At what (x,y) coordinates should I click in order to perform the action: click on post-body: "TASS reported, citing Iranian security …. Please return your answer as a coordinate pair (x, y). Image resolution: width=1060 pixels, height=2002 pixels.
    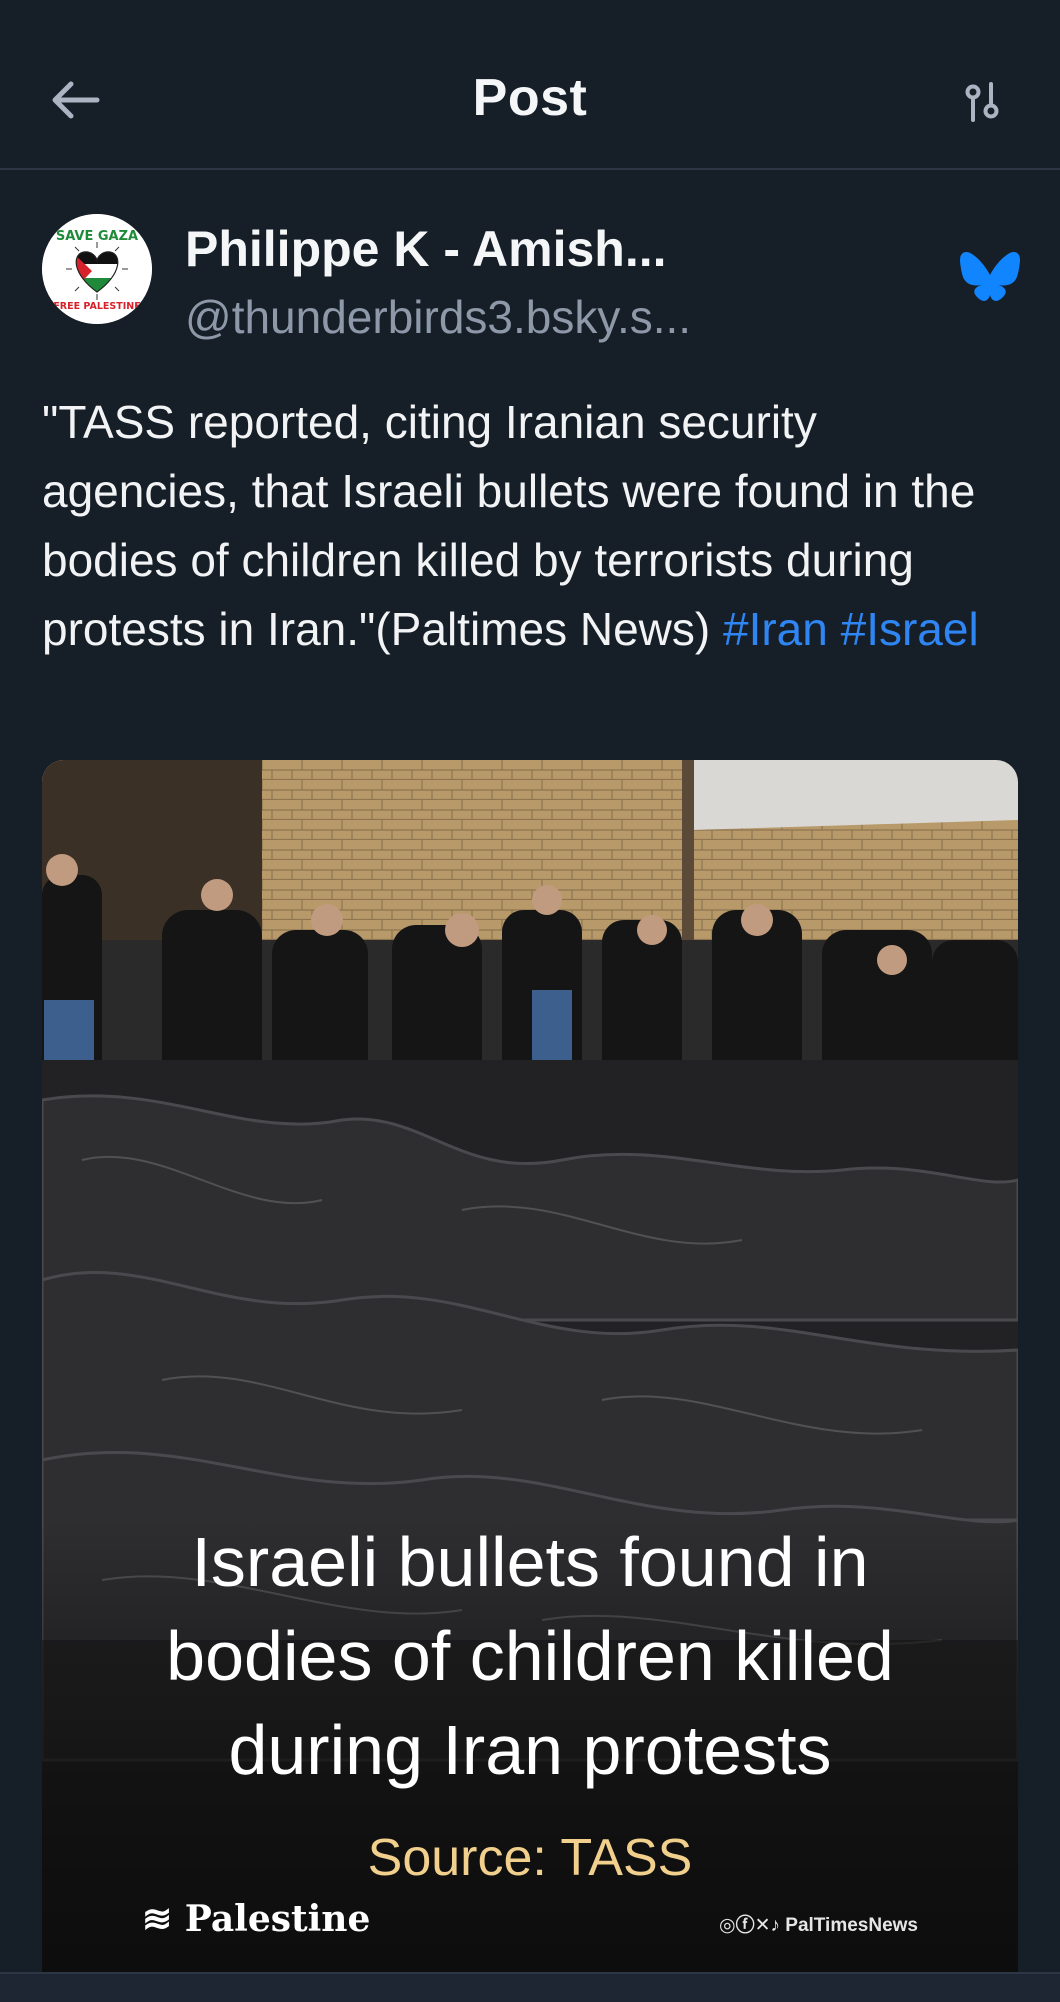
    Looking at the image, I should click on (532, 526).